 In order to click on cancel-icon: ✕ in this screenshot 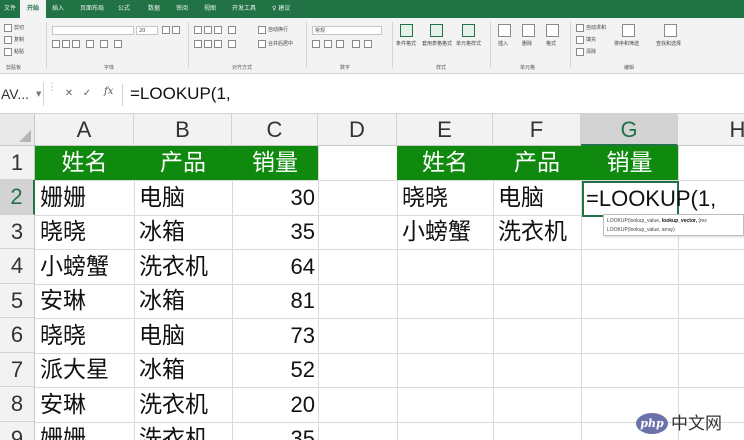, I will do `click(69, 94)`.